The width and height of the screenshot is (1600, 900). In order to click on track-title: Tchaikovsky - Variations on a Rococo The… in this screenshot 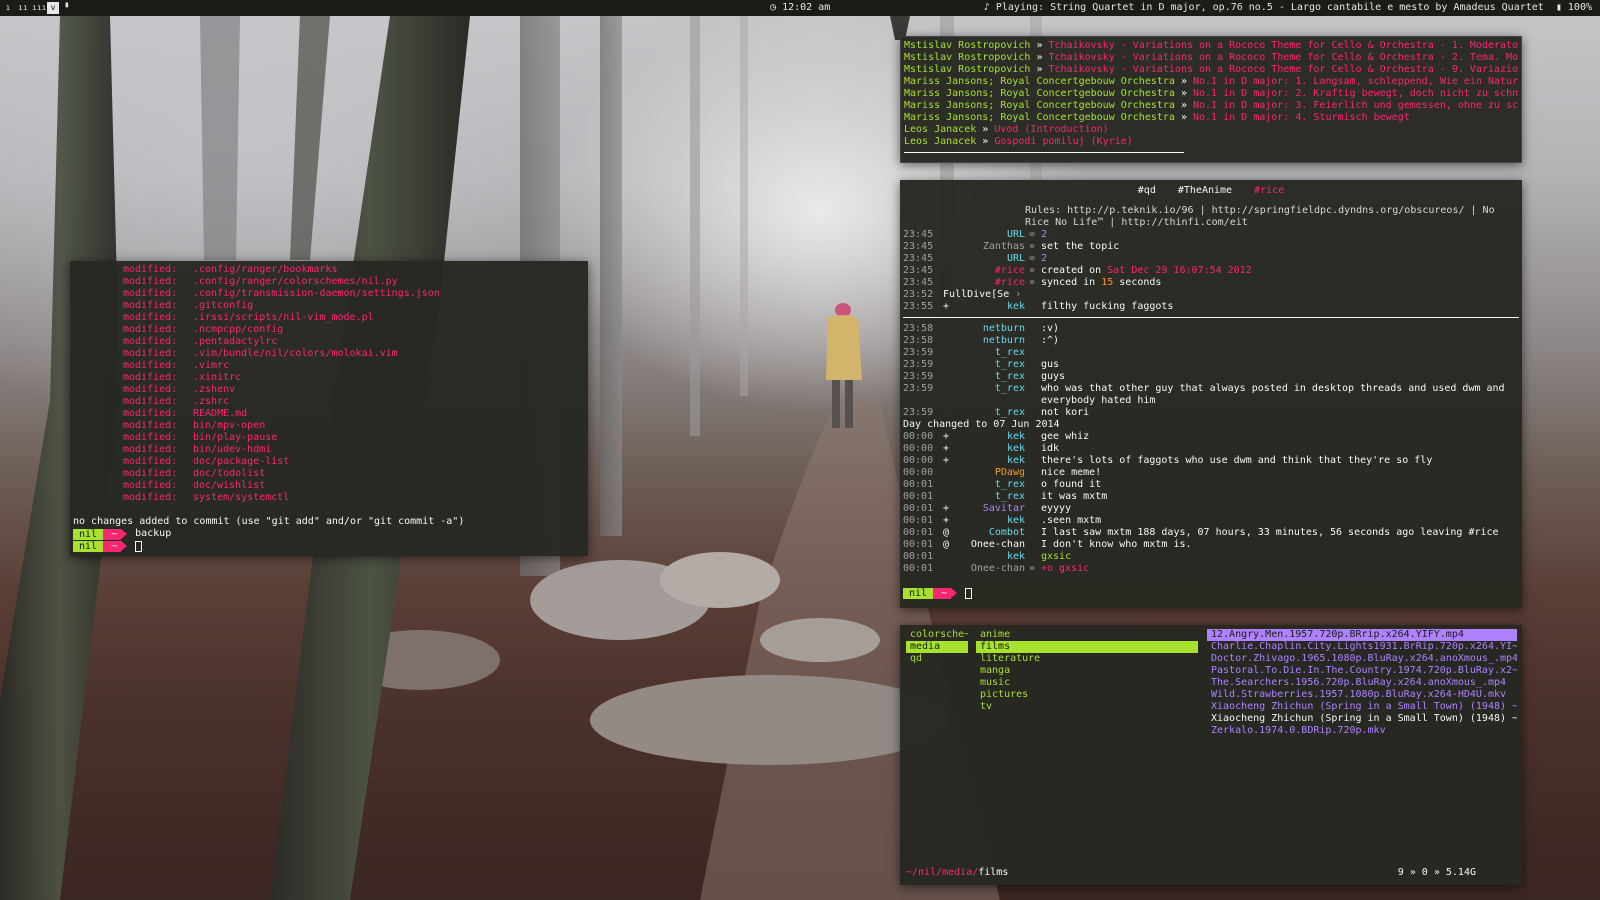, I will do `click(1283, 57)`.